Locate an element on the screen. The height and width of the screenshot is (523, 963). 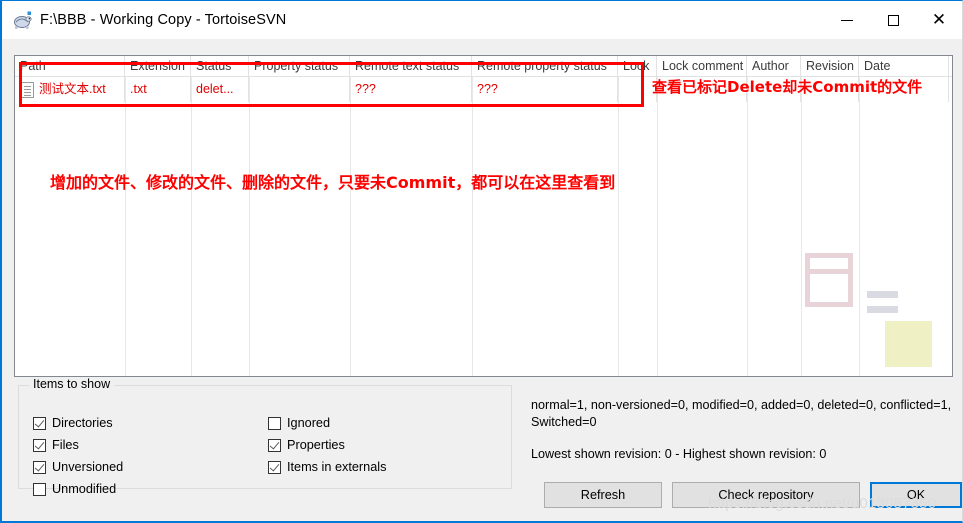
refresh-button: Refresh is located at coordinates (603, 495).